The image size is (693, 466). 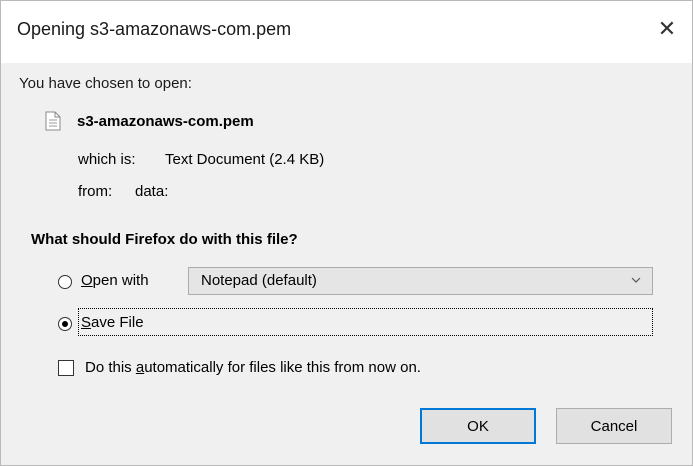 I want to click on ok-button: OK, so click(x=478, y=426).